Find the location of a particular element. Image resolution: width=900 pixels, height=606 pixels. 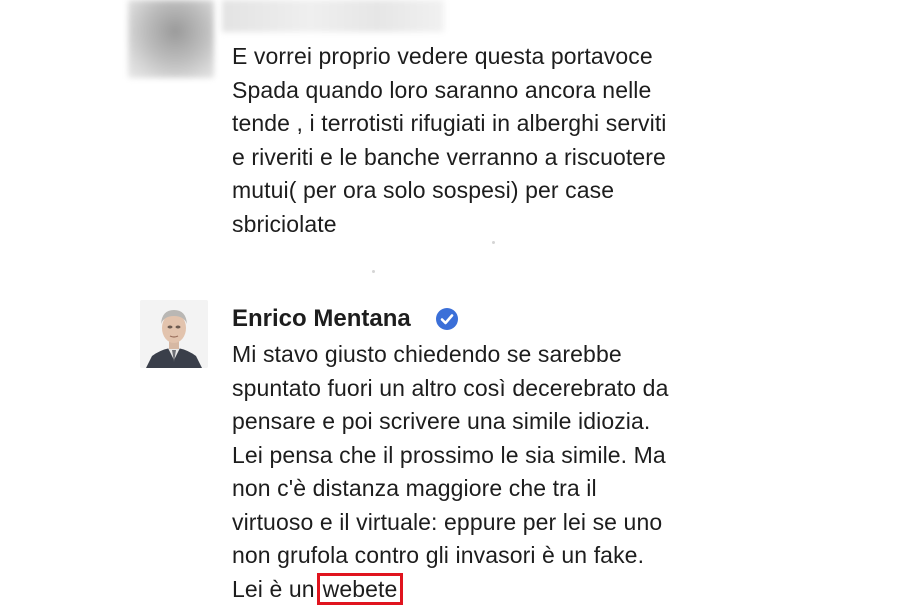

blurred-author-name is located at coordinates (333, 16).